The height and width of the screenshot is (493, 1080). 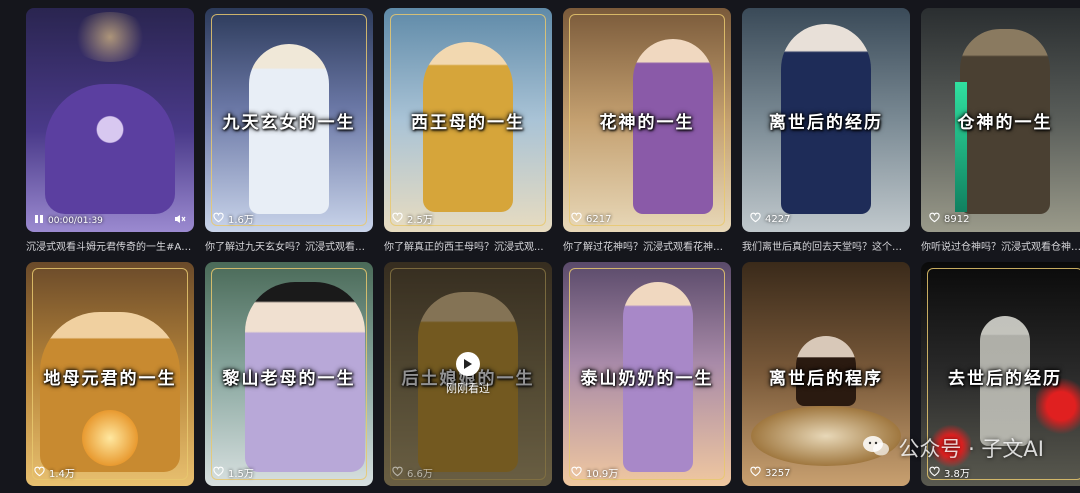 I want to click on green-vine, so click(x=961, y=147).